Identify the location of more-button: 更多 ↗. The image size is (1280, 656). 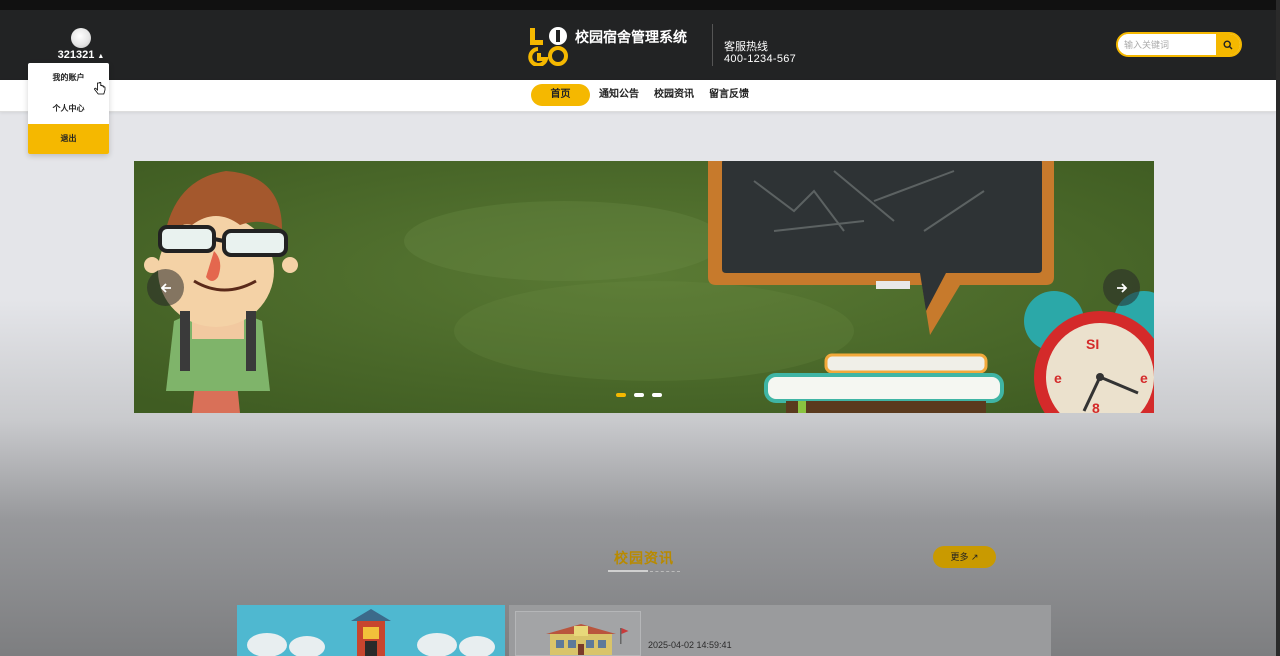
(964, 557).